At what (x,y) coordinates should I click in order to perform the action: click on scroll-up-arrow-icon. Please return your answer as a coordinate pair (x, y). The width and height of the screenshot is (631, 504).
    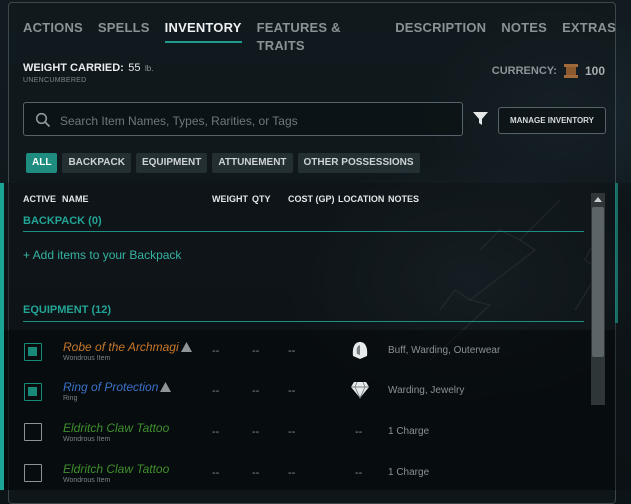
    Looking at the image, I should click on (598, 199).